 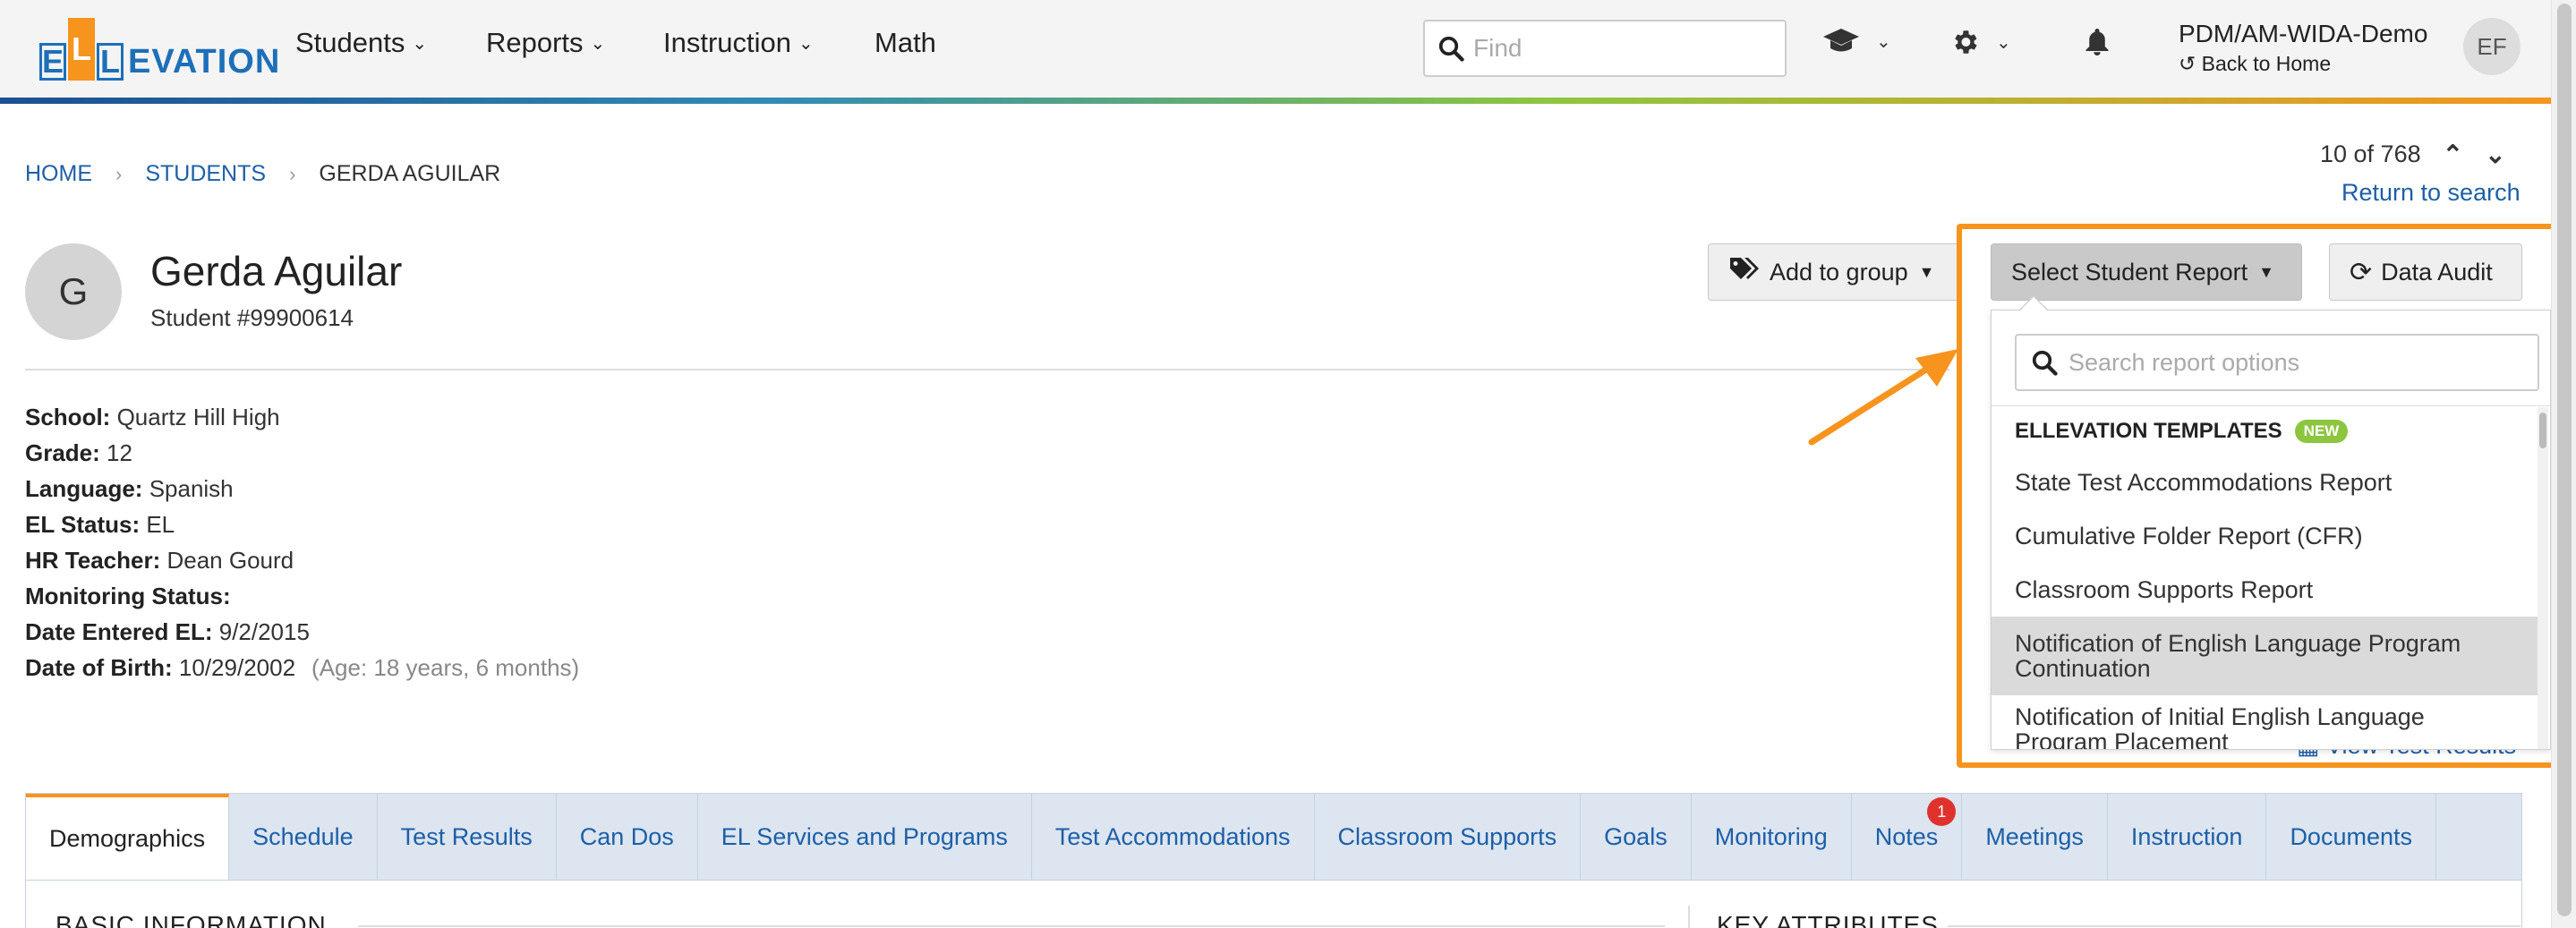 I want to click on add-to-group-button: Add to group ▼, so click(x=1834, y=272).